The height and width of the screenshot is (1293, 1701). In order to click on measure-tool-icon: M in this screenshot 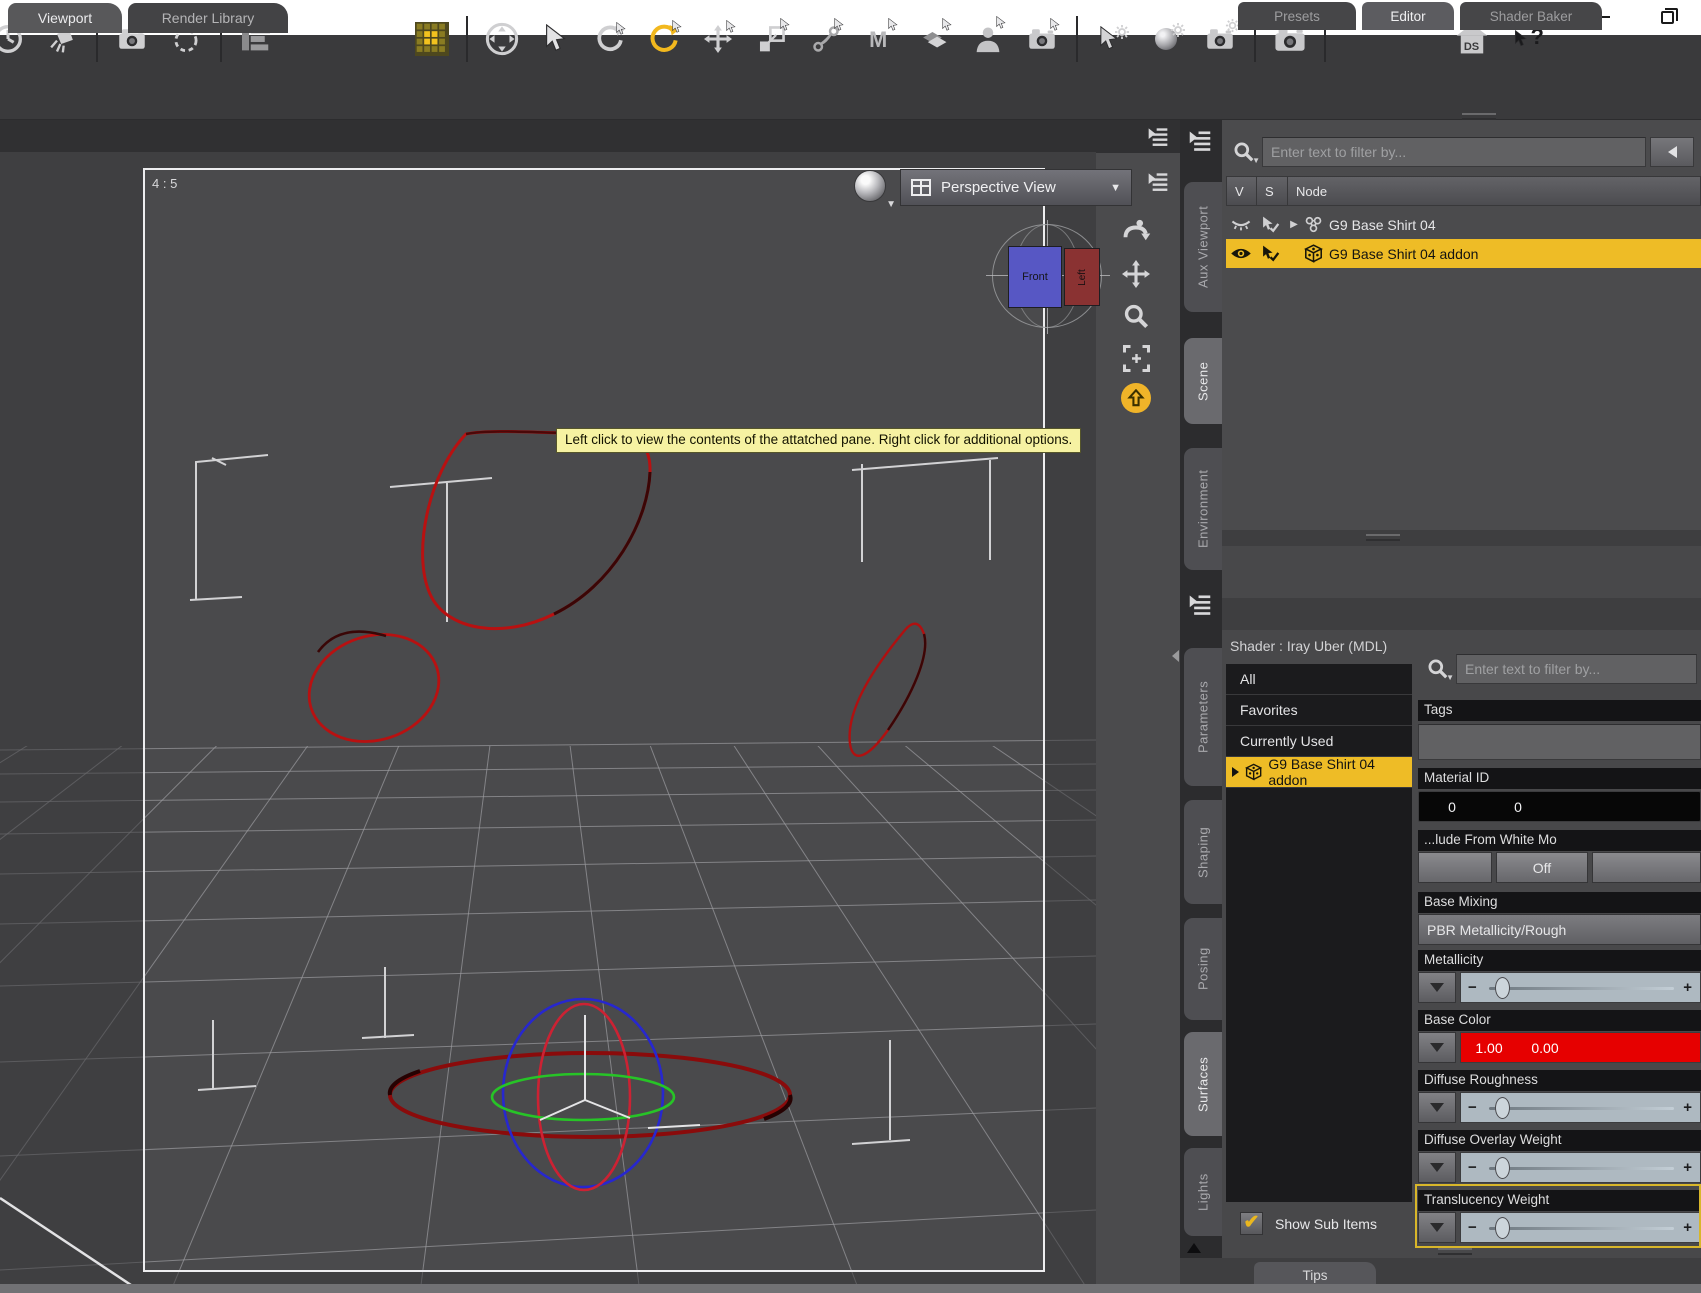, I will do `click(880, 39)`.